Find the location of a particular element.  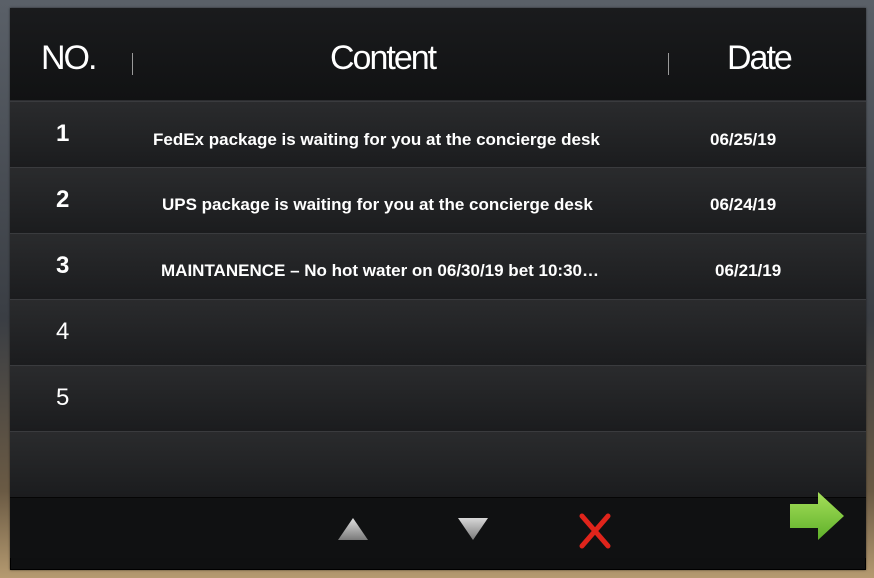

row-number: 2 is located at coordinates (63, 199).